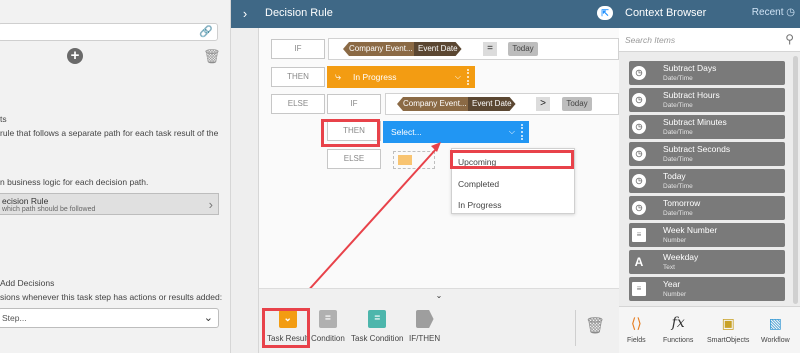 The width and height of the screenshot is (800, 353). What do you see at coordinates (109, 32) in the screenshot?
I see `name-input: 🔗` at bounding box center [109, 32].